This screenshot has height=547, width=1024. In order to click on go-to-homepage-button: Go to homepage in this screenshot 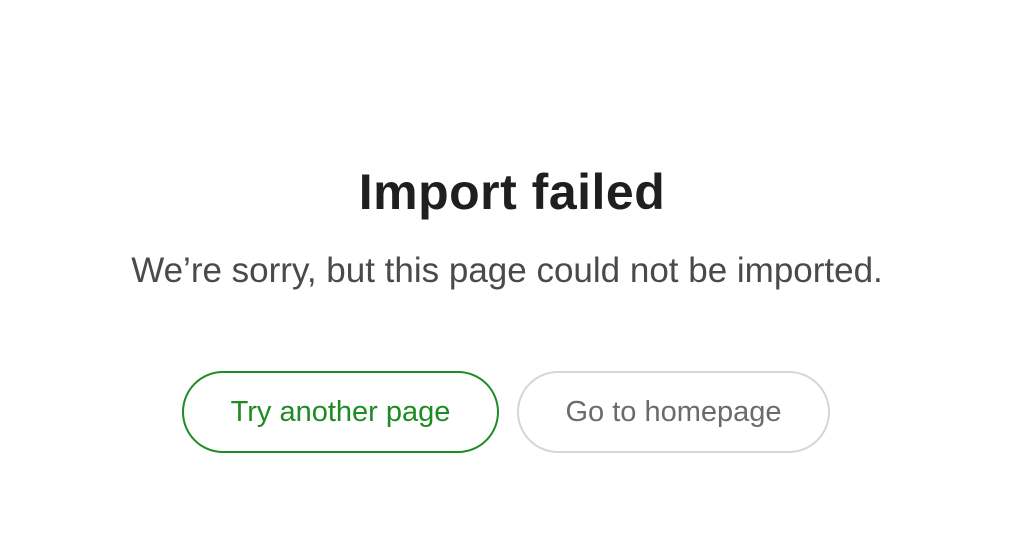, I will do `click(673, 412)`.